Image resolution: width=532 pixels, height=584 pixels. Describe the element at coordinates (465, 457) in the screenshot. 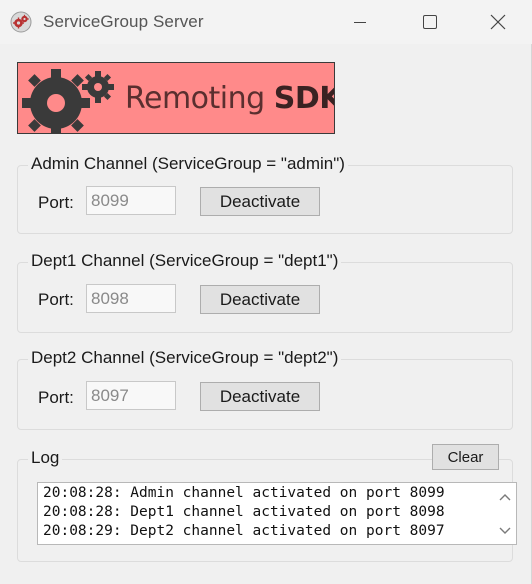

I see `clear-log-button: Clear` at that location.